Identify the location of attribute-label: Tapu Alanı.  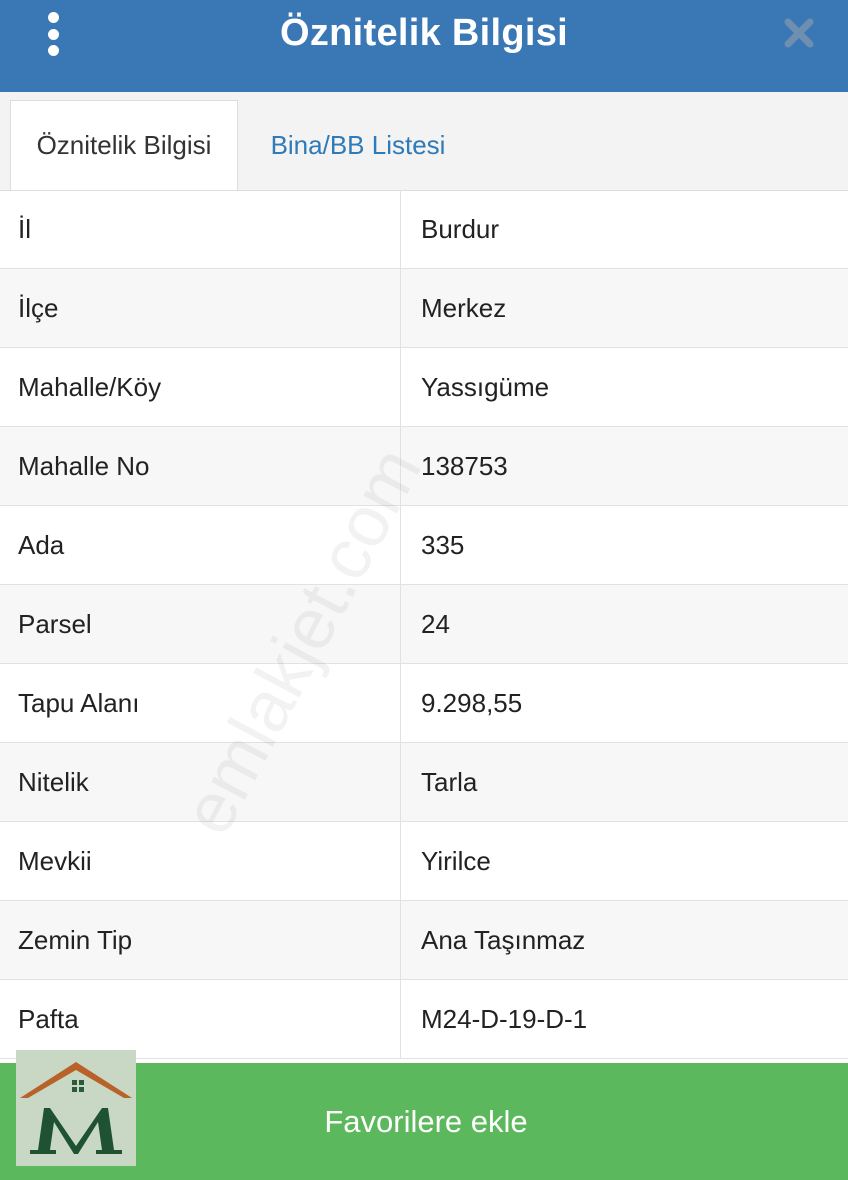
(200, 703).